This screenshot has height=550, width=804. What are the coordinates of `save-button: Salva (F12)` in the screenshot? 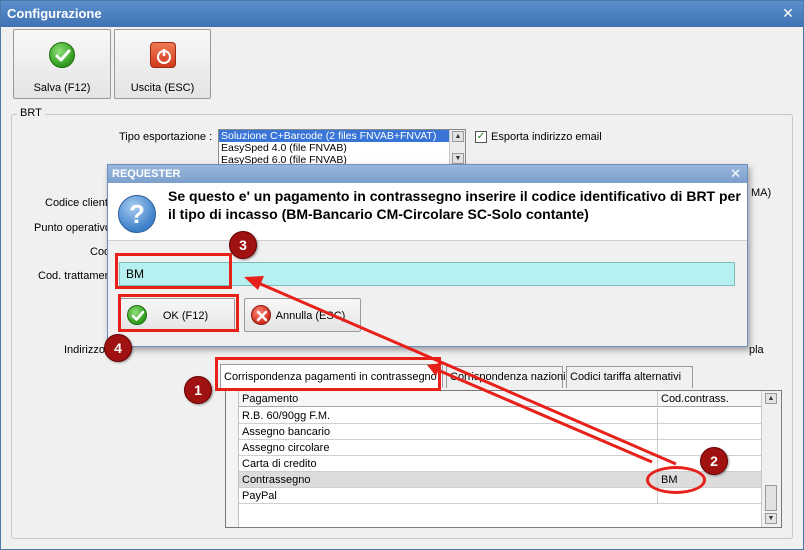 It's located at (62, 64).